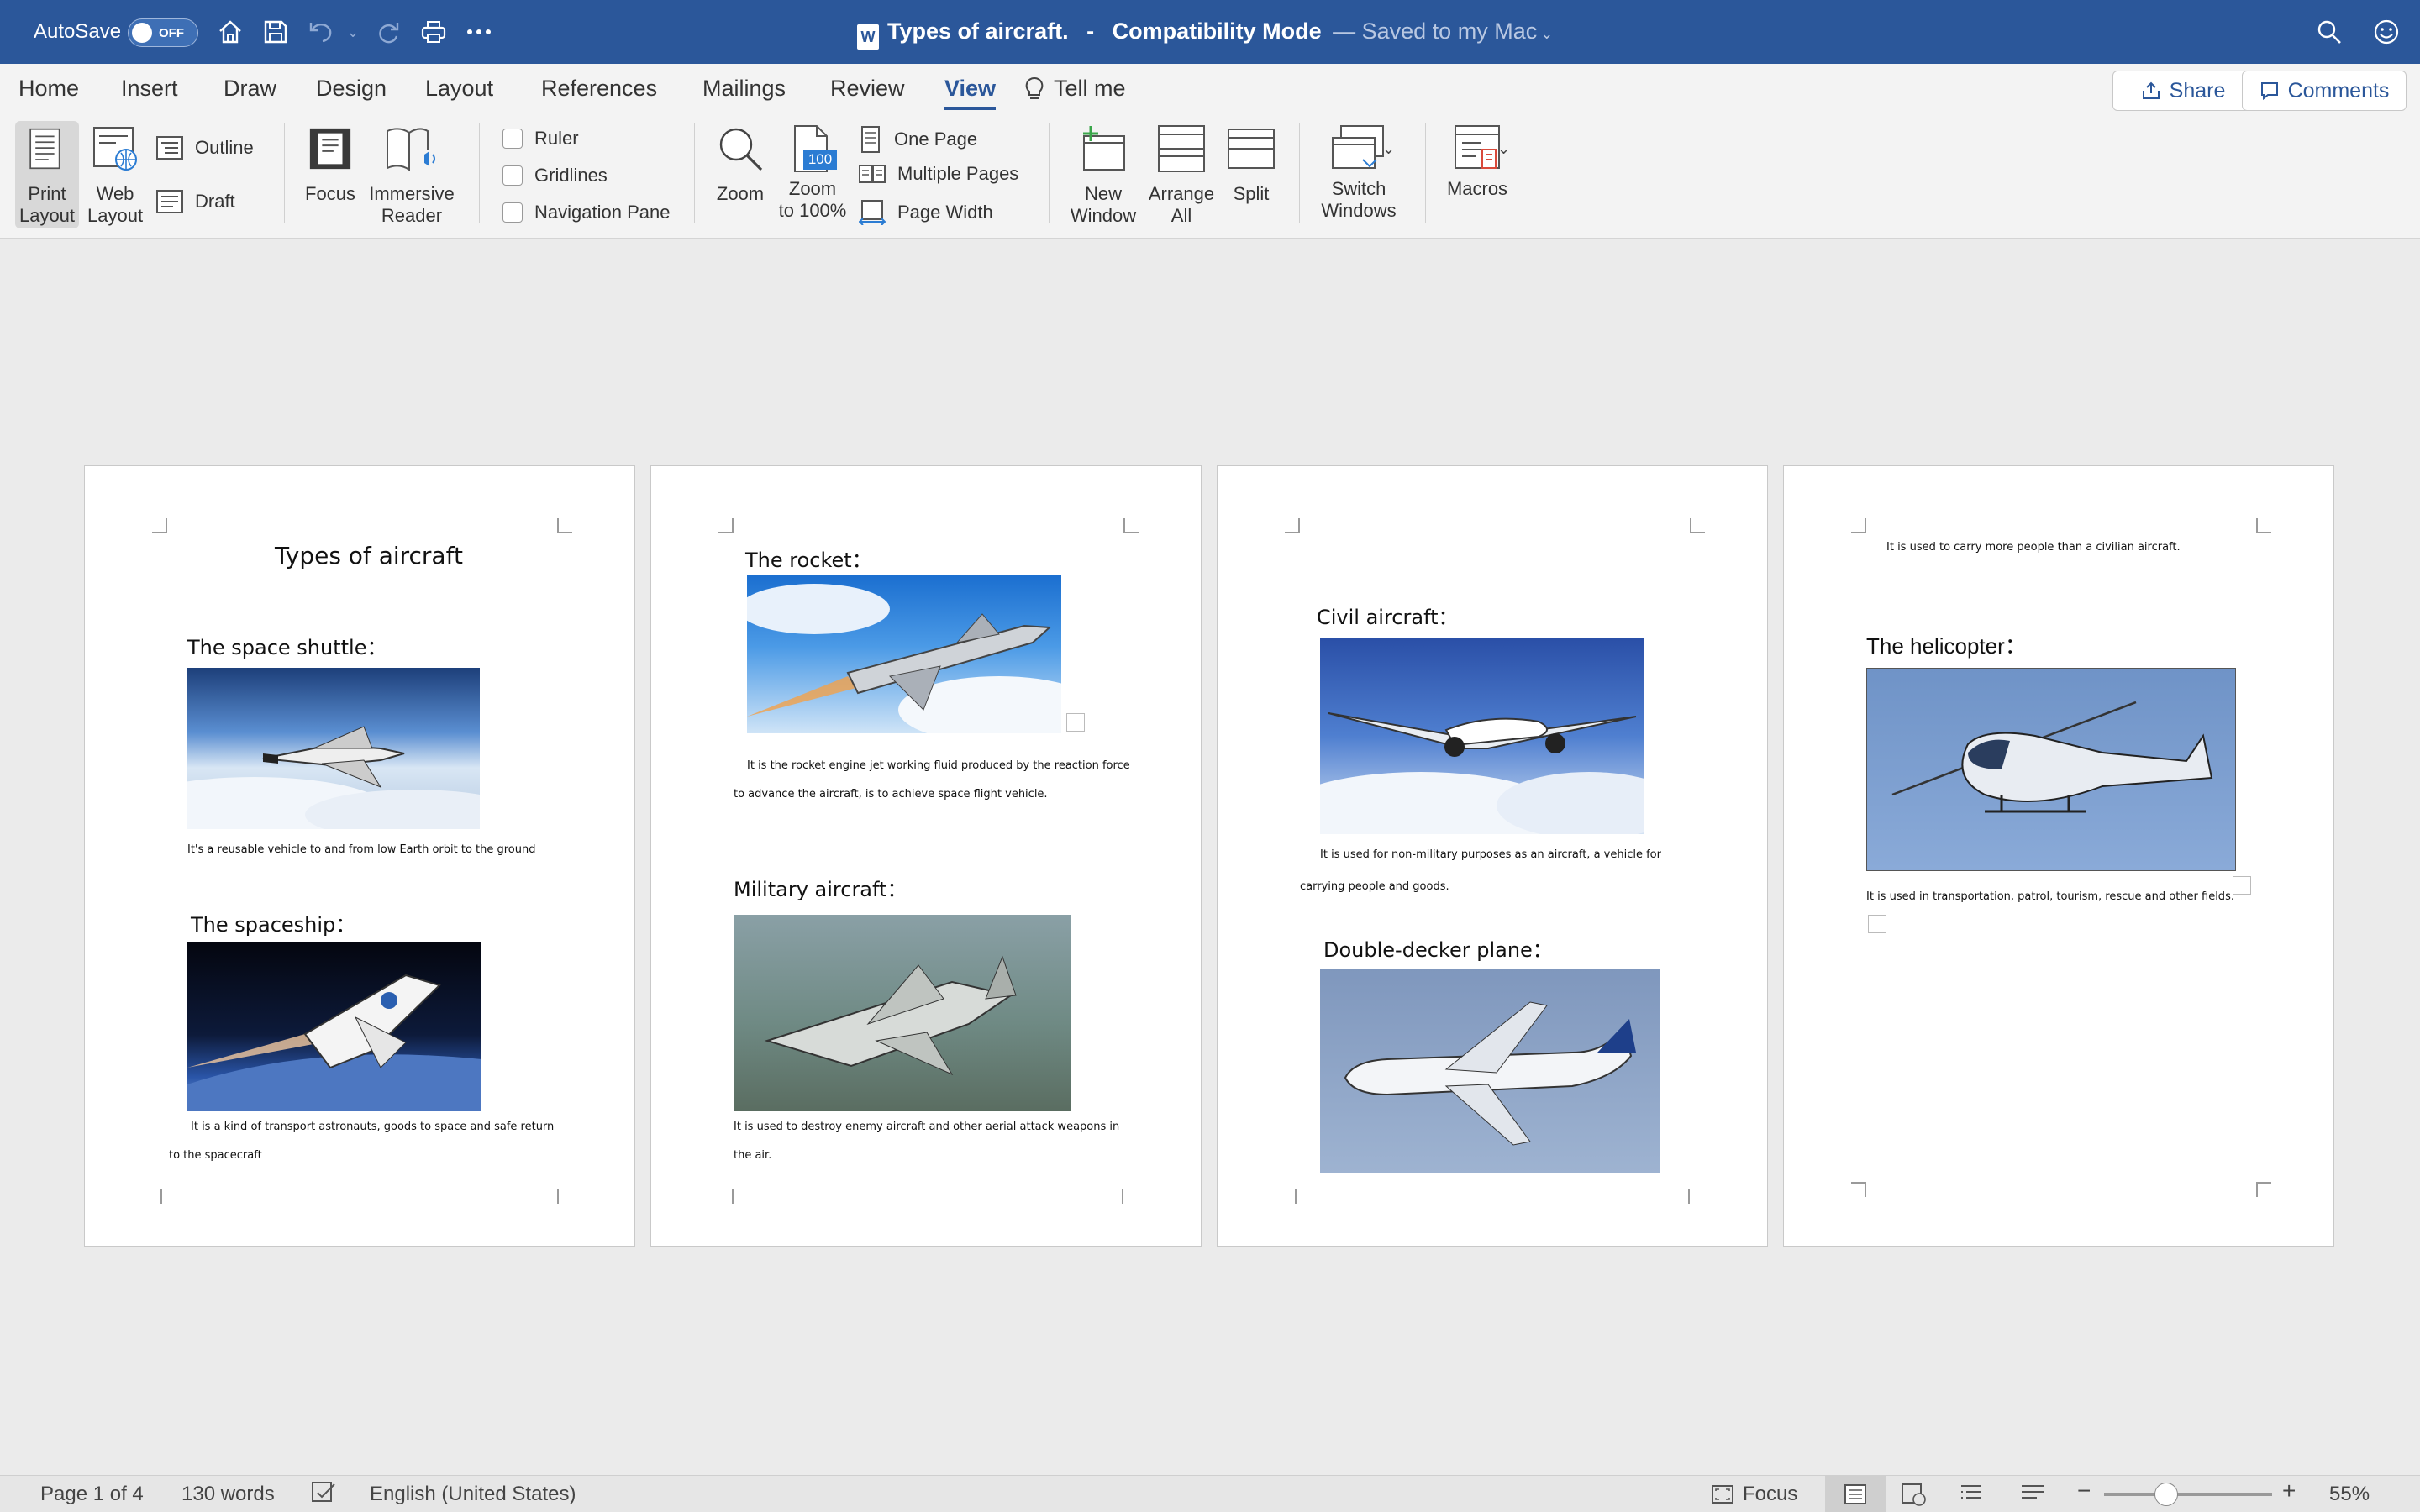  Describe the element at coordinates (49, 89) in the screenshot. I see `tab-home: Home` at that location.